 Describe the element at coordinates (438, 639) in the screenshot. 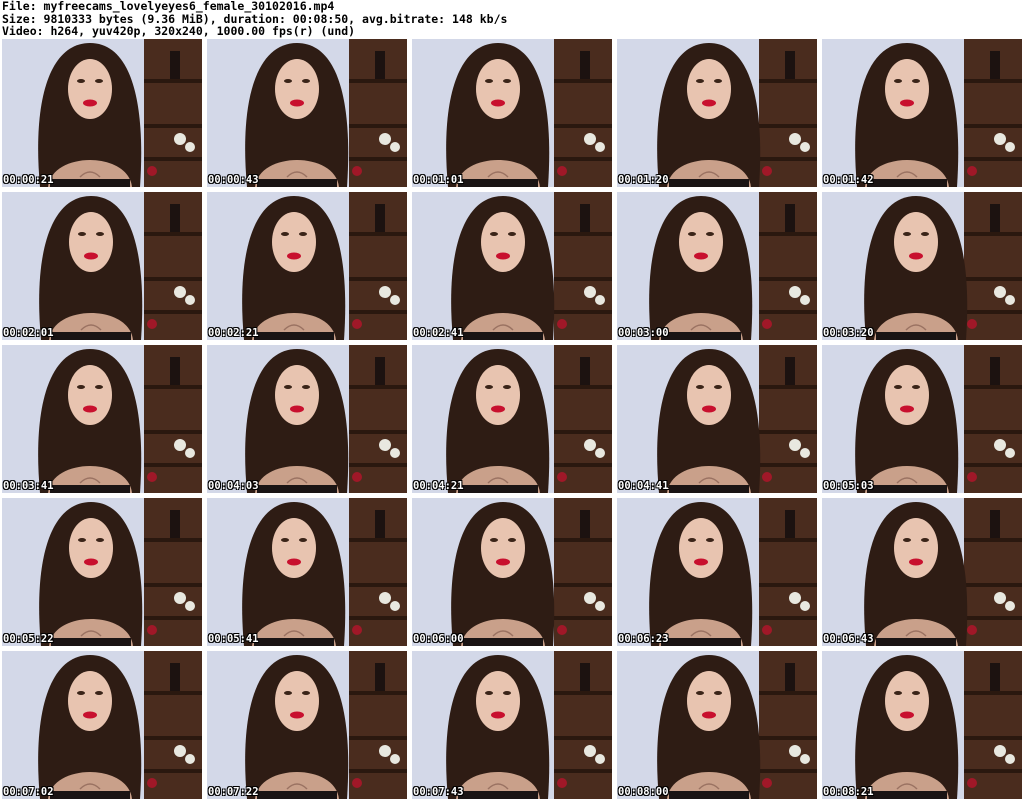

I see `timestamp-label: 00:06:00` at that location.